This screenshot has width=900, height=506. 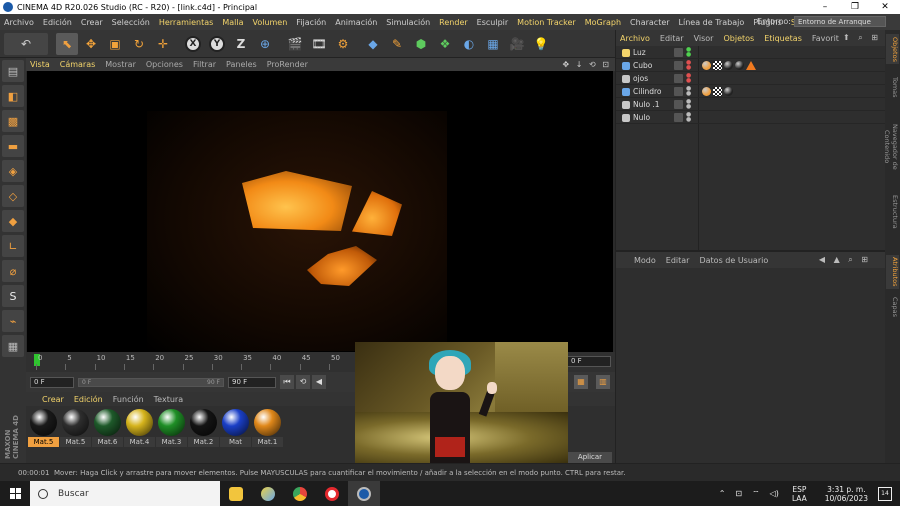 I want to click on taskbar-clock: 3:31 p. m. 10/06/2023, so click(x=846, y=494).